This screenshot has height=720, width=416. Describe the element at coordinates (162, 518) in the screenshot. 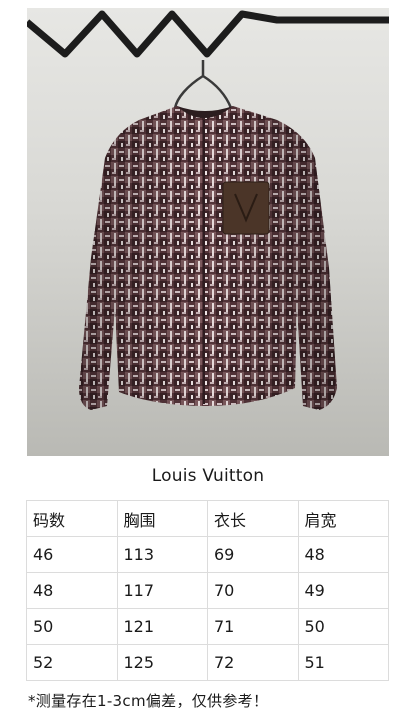

I see `header-chest: 胸围` at that location.